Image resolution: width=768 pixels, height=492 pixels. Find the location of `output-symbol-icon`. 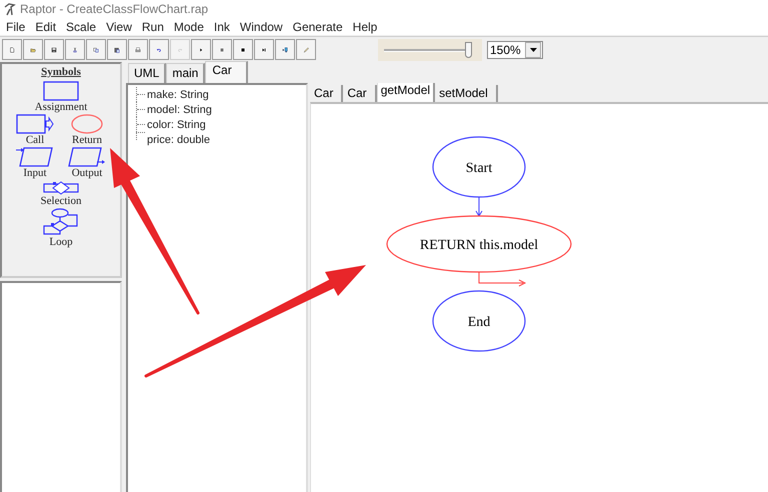

output-symbol-icon is located at coordinates (87, 157).